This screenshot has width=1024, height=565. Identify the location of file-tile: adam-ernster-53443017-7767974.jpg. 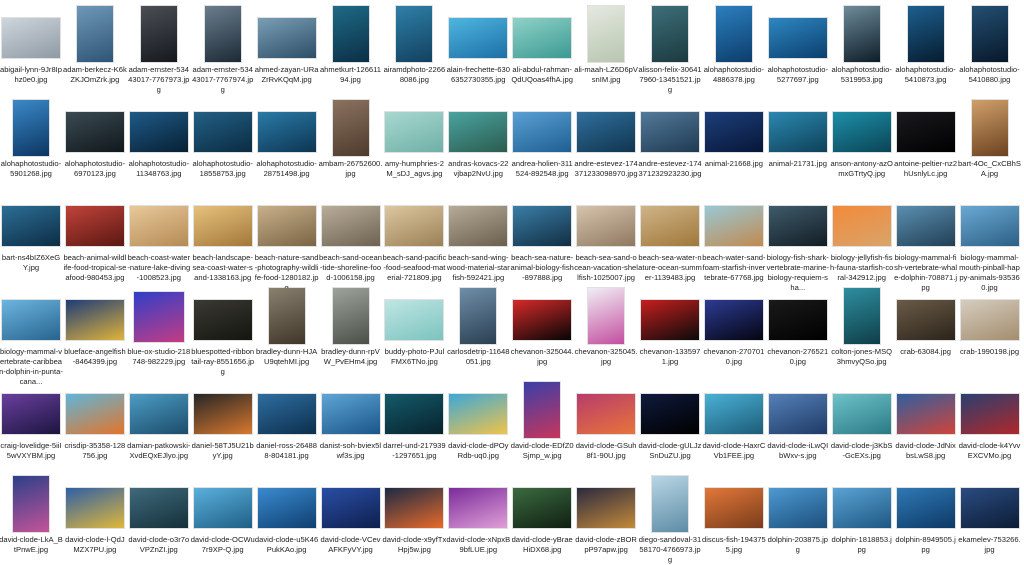
(223, 48).